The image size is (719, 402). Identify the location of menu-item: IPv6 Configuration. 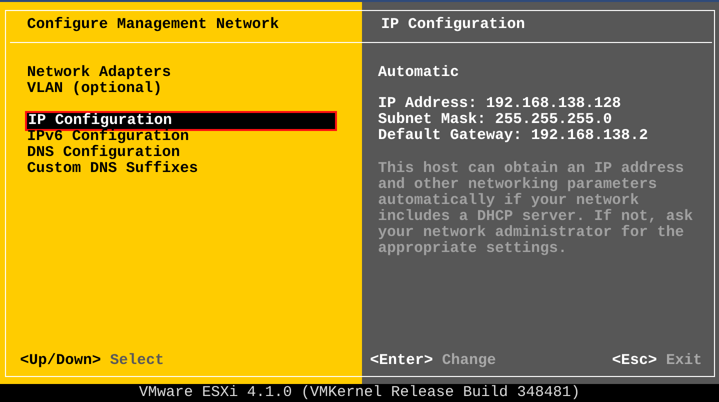
(194, 137).